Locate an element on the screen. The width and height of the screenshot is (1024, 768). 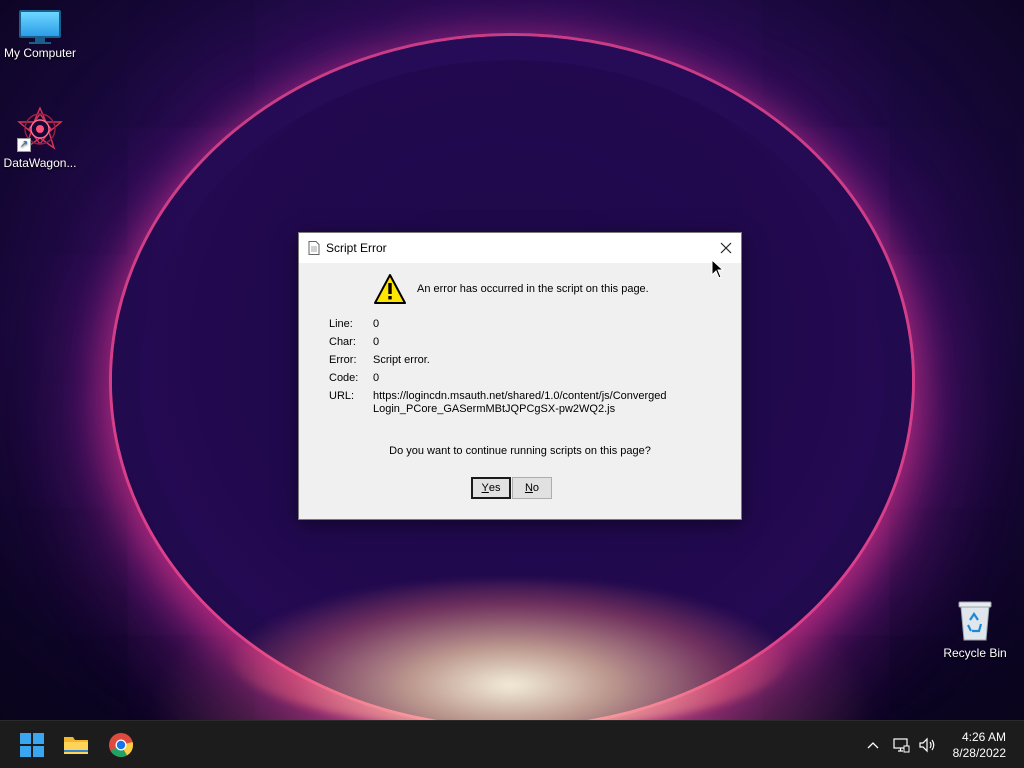
taskbar: 4:26 AM 8/28/2022 is located at coordinates (512, 744).